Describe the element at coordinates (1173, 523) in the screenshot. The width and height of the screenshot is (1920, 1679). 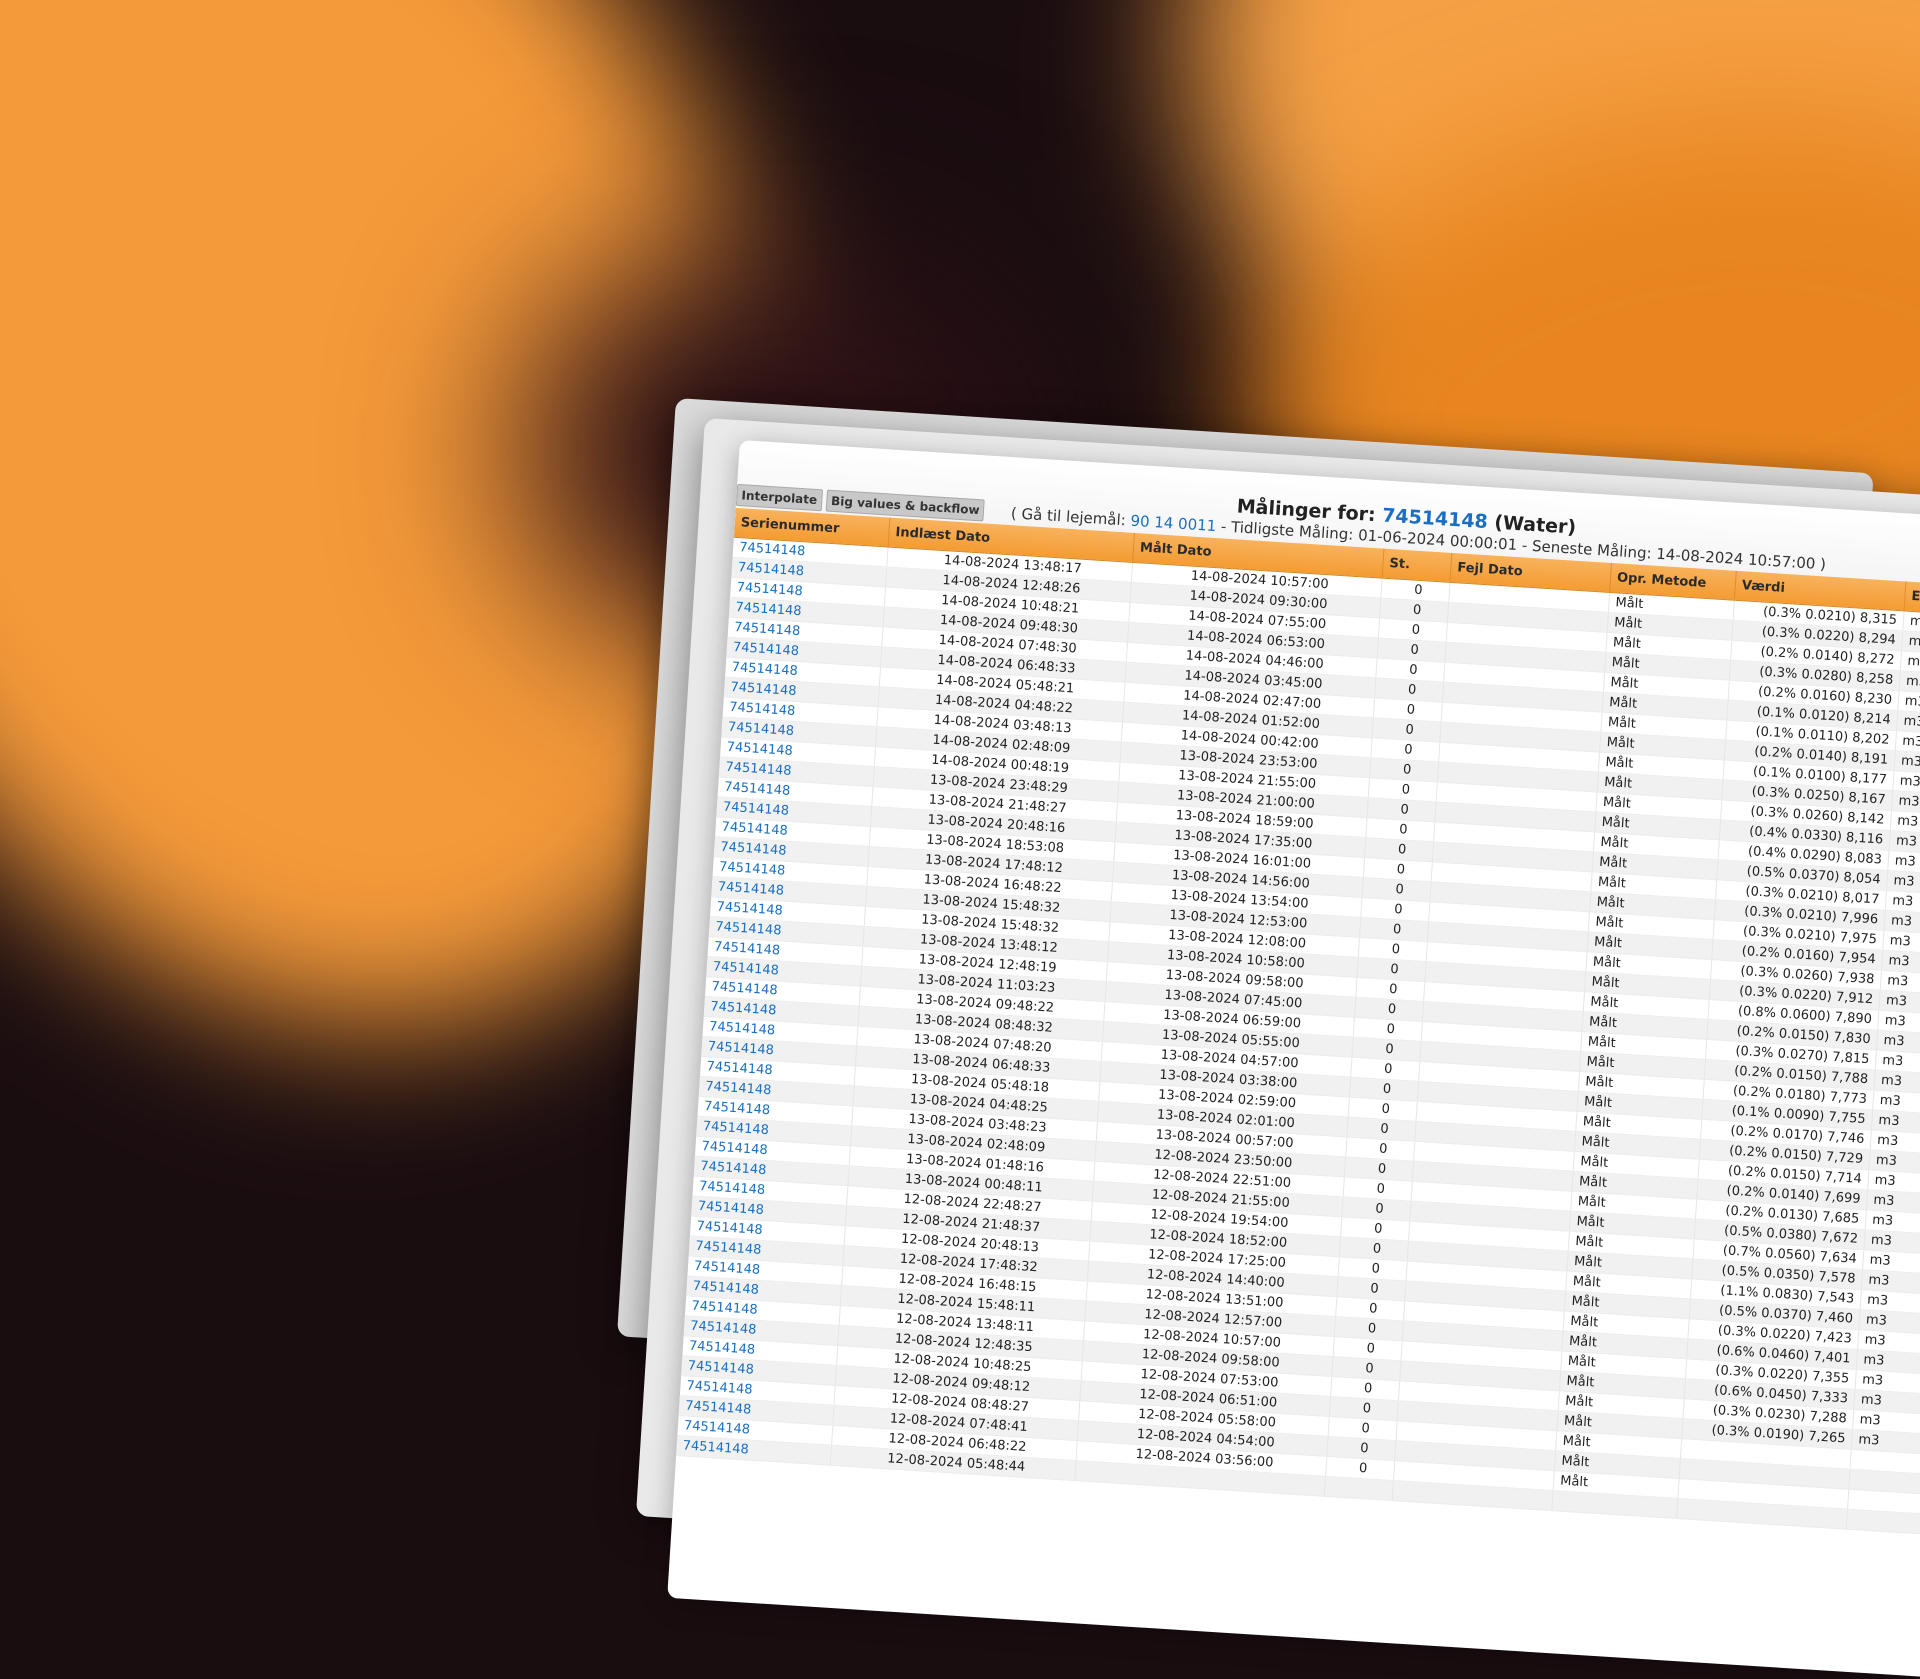
I see `lease-link: 90 14 0011` at that location.